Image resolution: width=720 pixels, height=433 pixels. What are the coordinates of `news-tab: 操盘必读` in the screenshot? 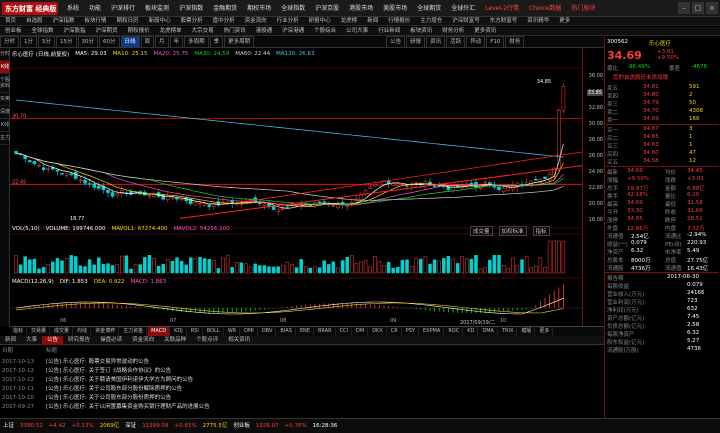 It's located at (111, 340).